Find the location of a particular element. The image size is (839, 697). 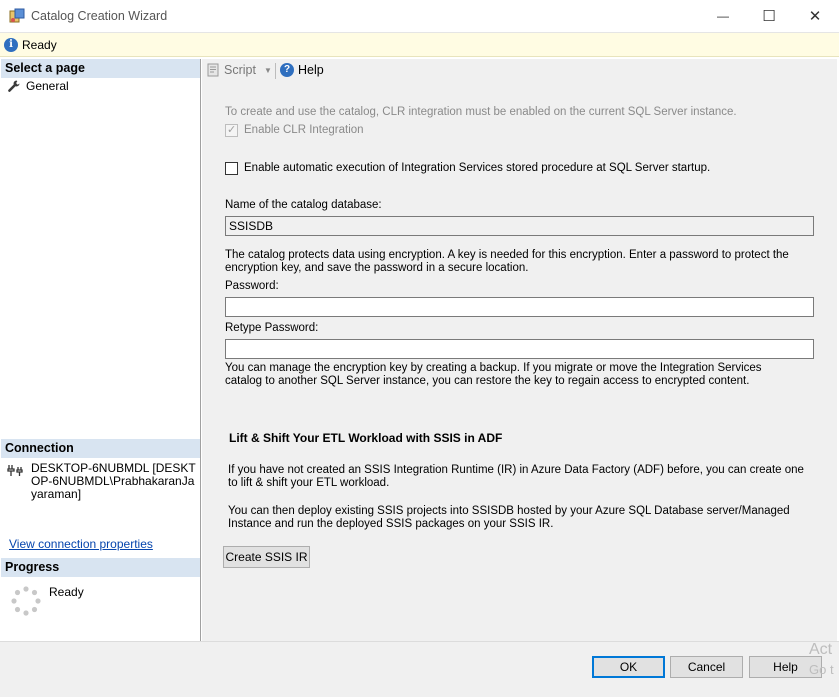

retype-password-label: Retype Password: is located at coordinates (272, 328).